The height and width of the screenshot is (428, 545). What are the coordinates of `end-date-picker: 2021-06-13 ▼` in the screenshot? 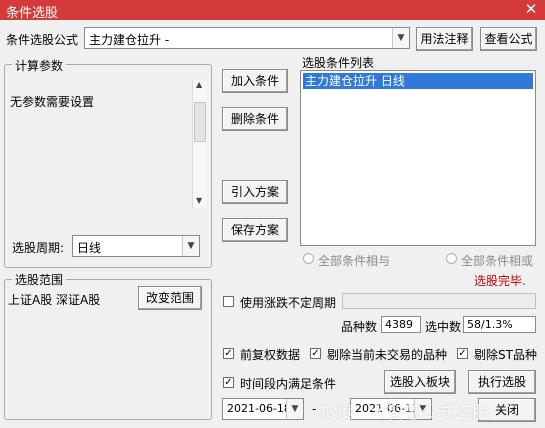 It's located at (391, 409).